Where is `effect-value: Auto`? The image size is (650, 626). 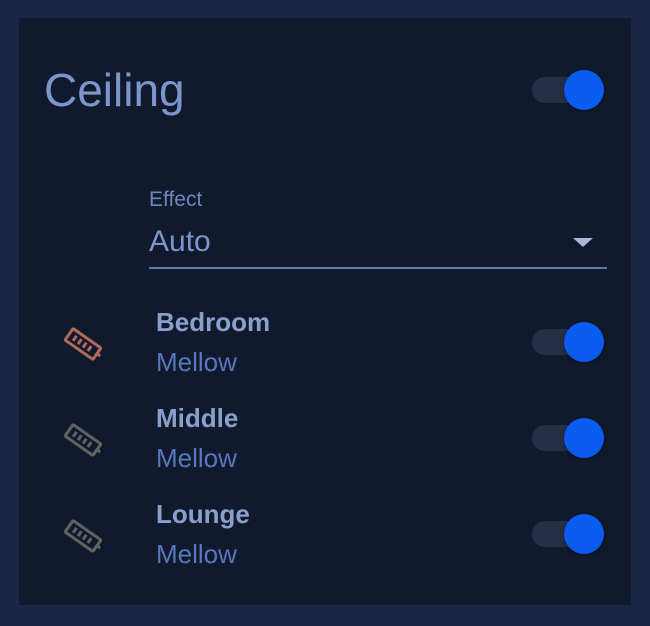 effect-value: Auto is located at coordinates (180, 241).